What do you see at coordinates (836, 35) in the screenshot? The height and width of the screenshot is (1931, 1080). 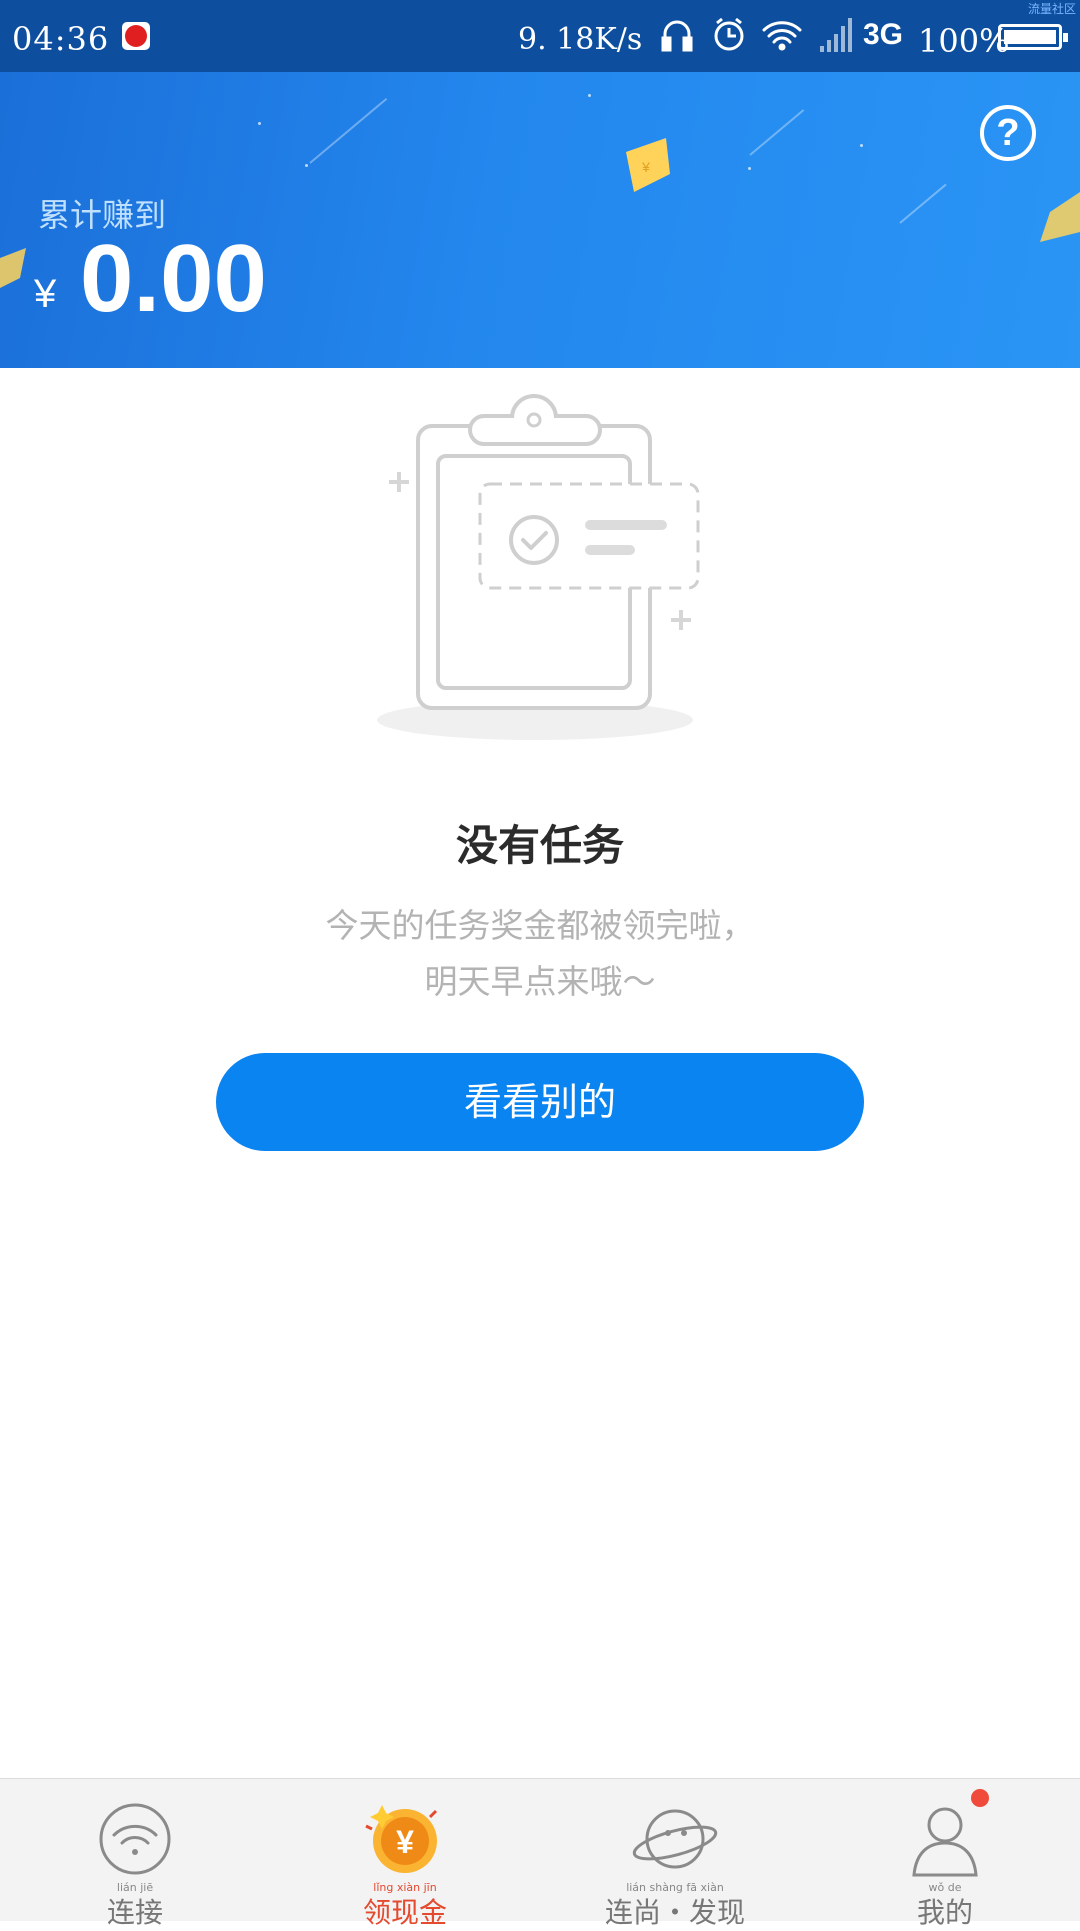 I see `signal-icon` at bounding box center [836, 35].